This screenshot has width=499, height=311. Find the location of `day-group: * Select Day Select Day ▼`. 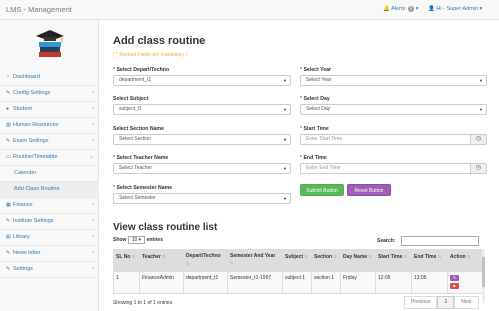

day-group: * Select Day Select Day ▼ is located at coordinates (393, 105).